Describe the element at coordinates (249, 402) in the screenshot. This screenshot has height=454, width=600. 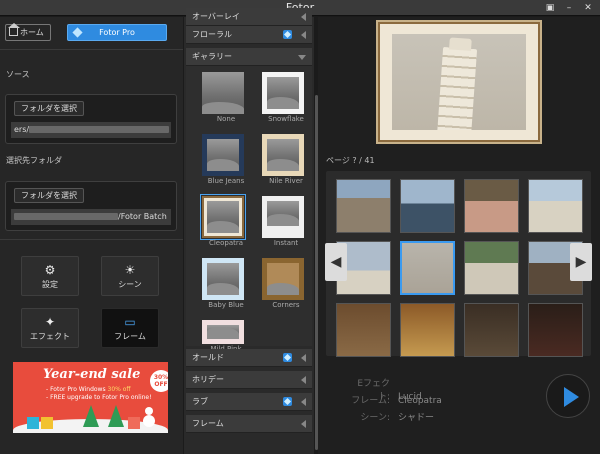
I see `category-love: ラブ` at that location.